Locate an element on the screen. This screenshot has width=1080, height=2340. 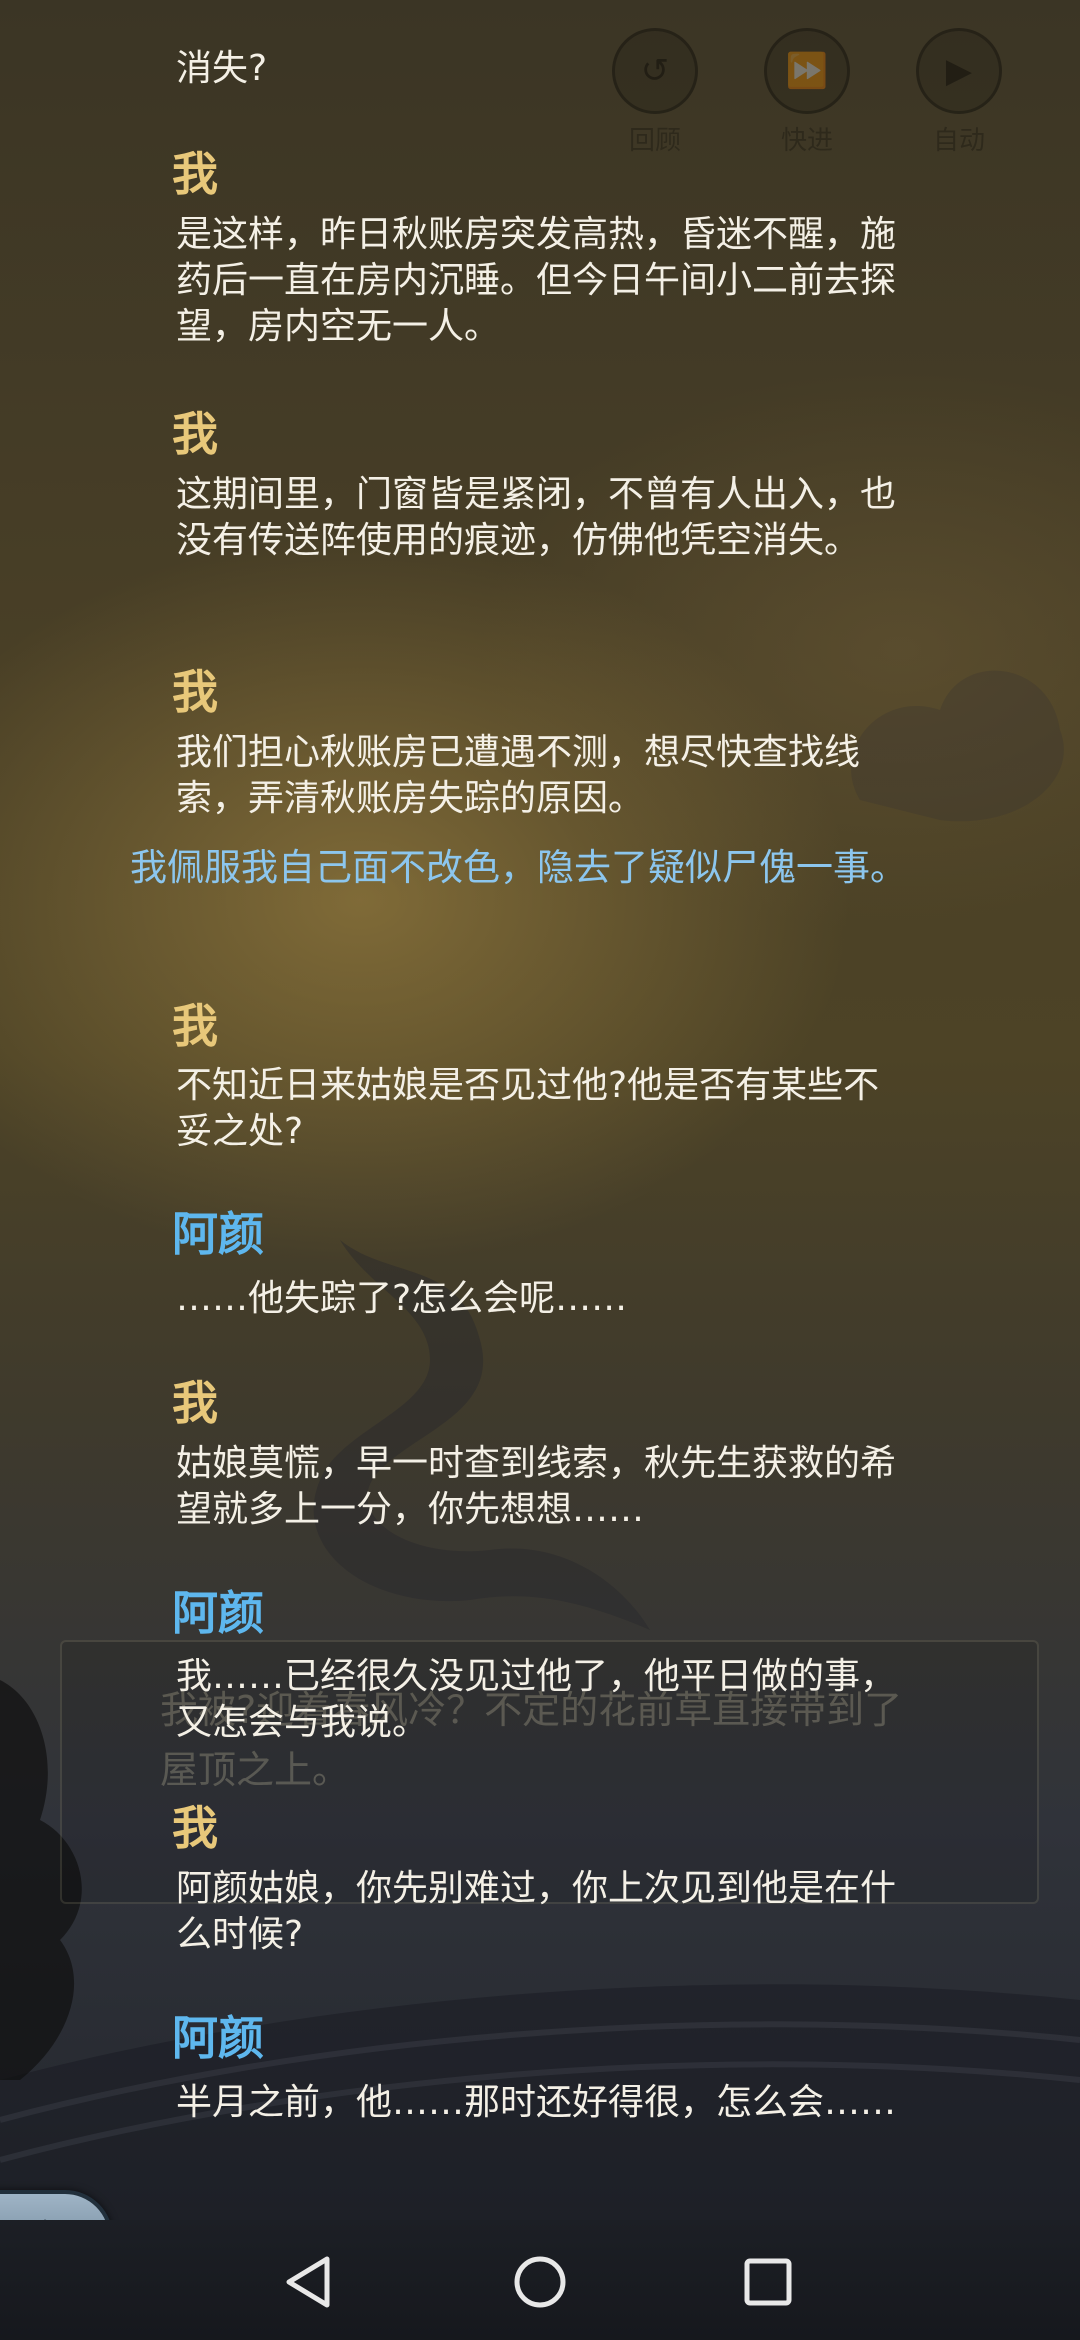
circle-home-icon is located at coordinates (540, 2282).